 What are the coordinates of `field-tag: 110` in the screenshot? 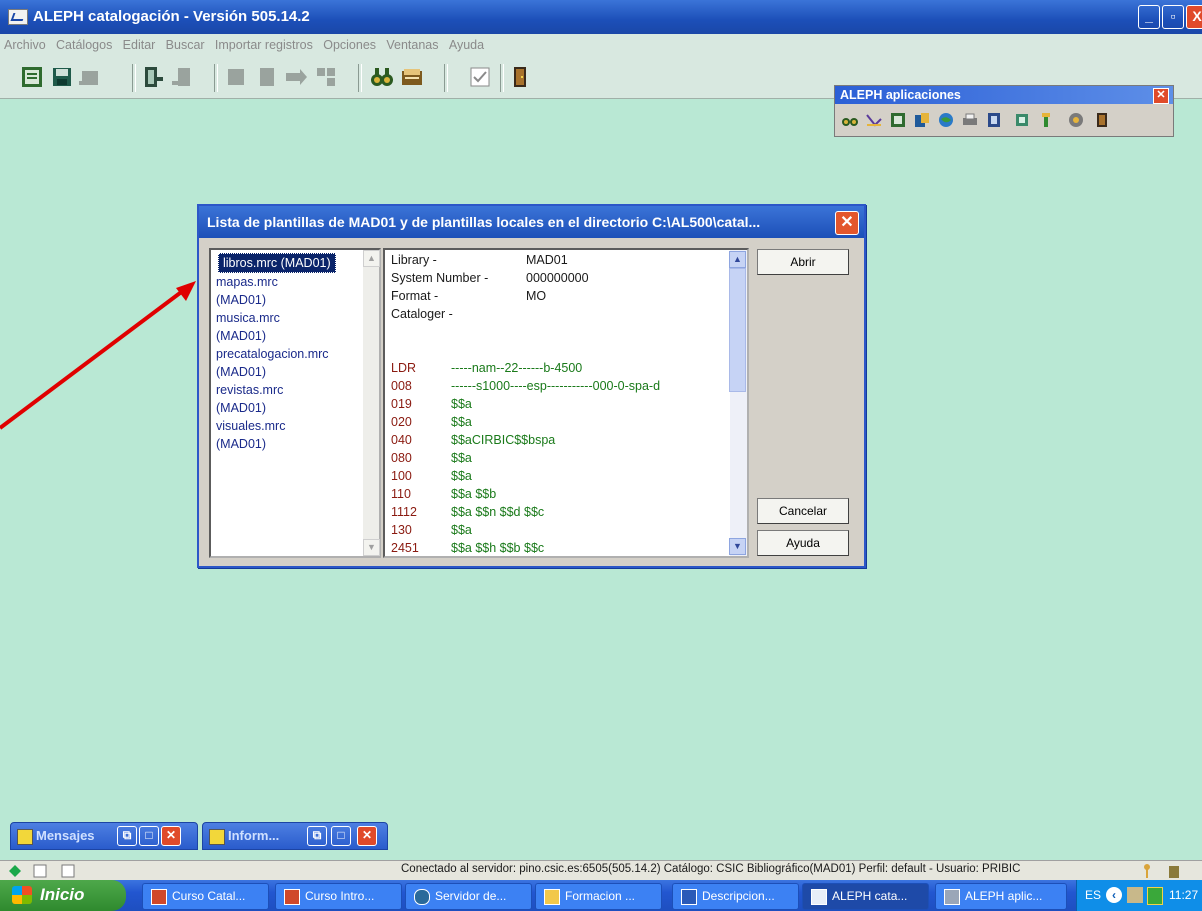 It's located at (401, 494).